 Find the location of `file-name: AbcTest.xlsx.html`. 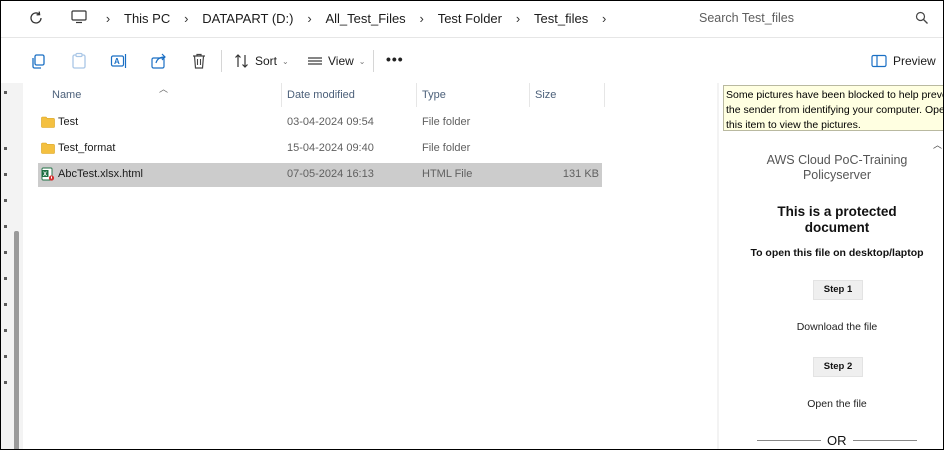

file-name: AbcTest.xlsx.html is located at coordinates (100, 174).